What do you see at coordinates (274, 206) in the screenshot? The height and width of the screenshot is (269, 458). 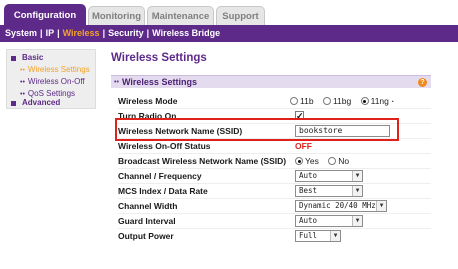 I see `row-channel-width: Channel Width Dynamic 20/40 MHz ▼` at bounding box center [274, 206].